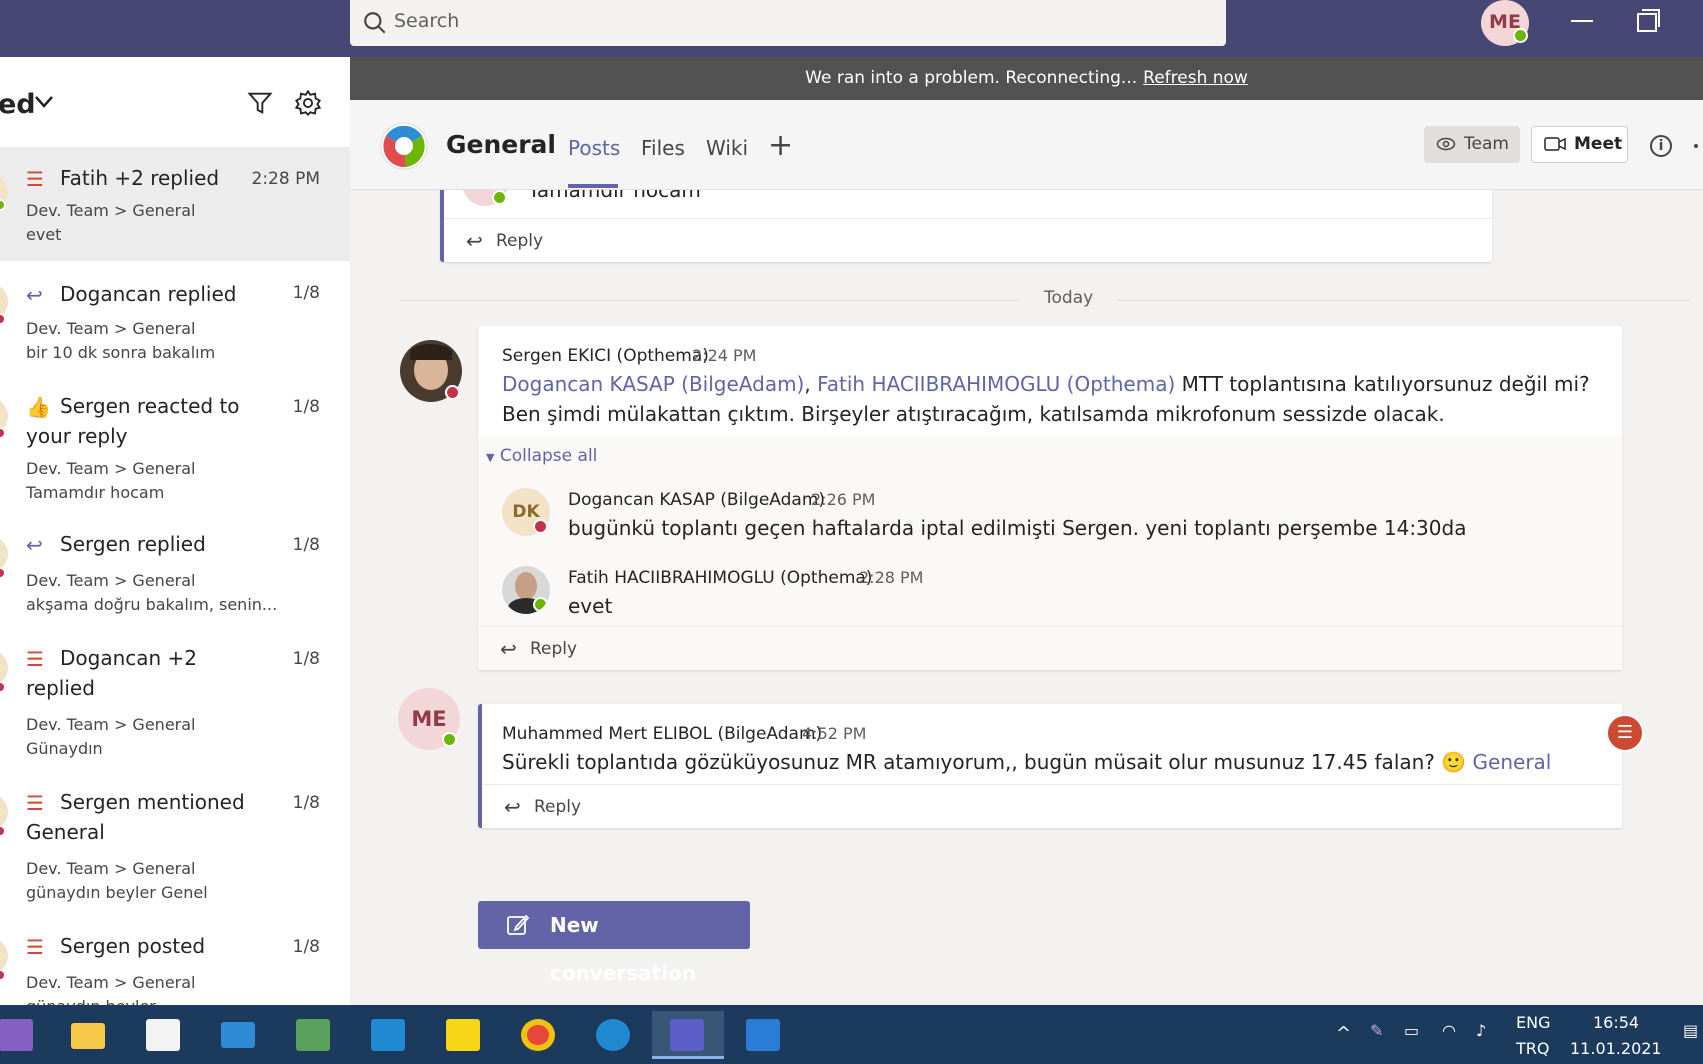  Describe the element at coordinates (1533, 1022) in the screenshot. I see `language-top: ENG` at that location.